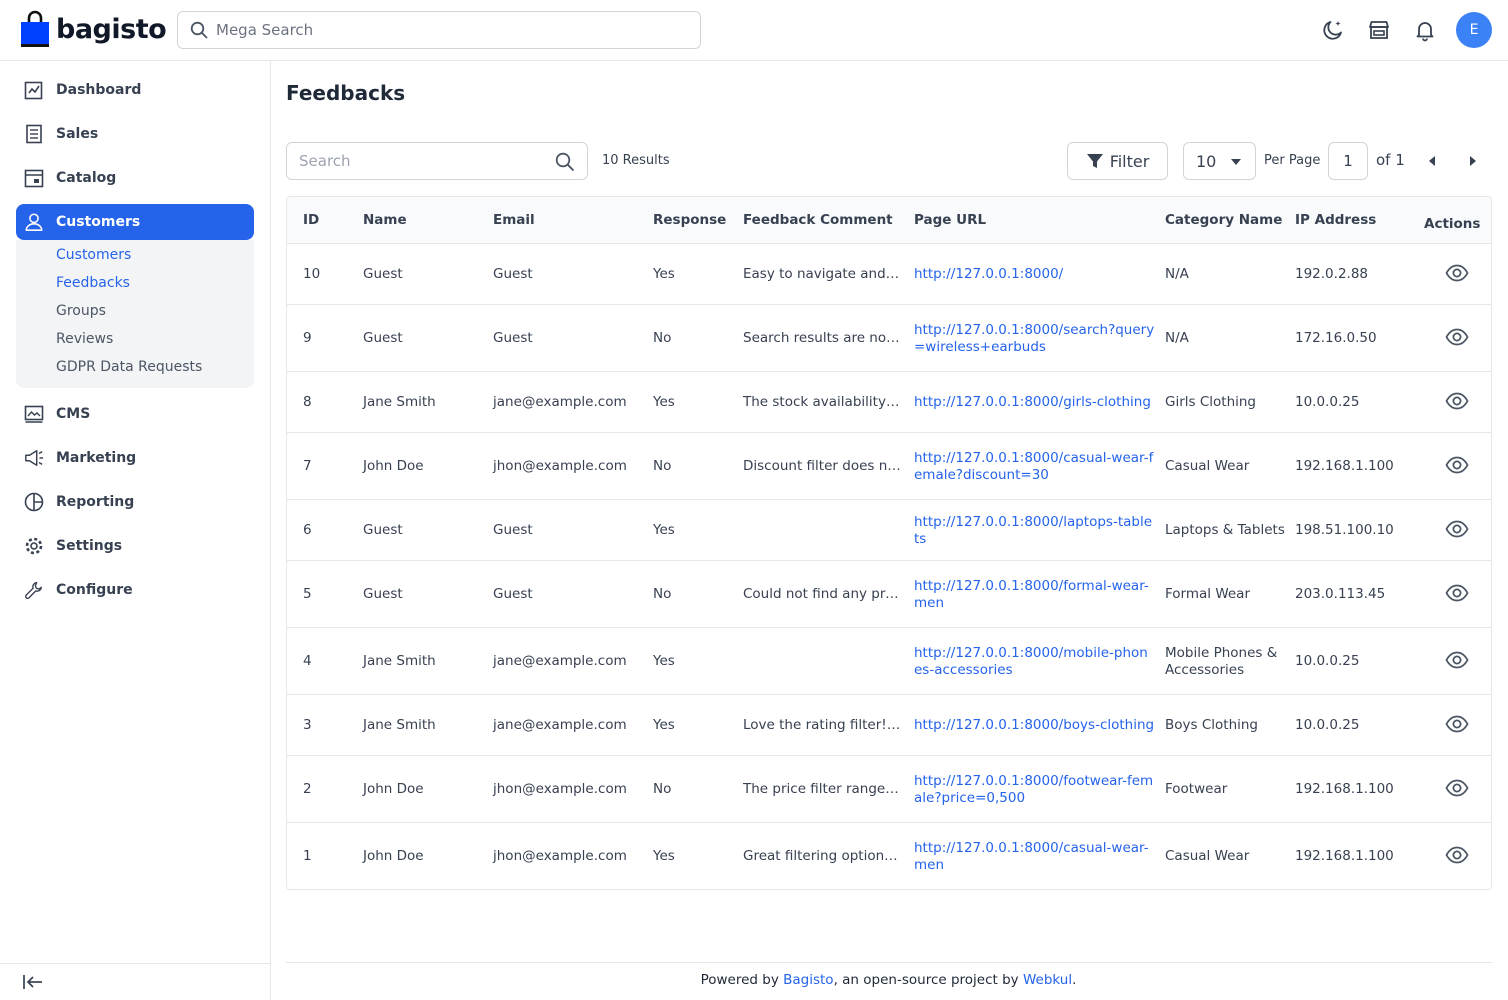 This screenshot has height=1000, width=1508. I want to click on filter-icon, so click(1094, 161).